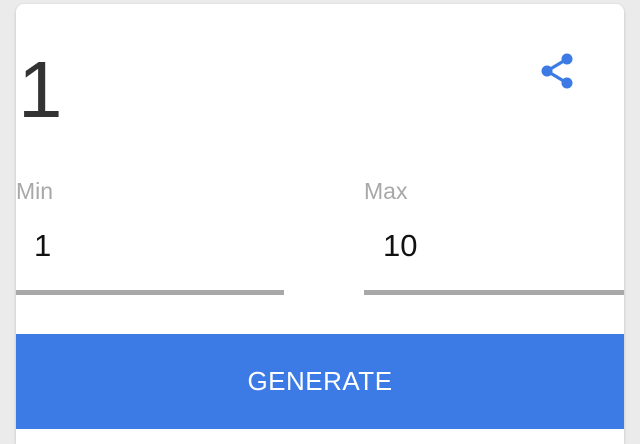 The height and width of the screenshot is (444, 640). What do you see at coordinates (40, 89) in the screenshot?
I see `generated-number: 1` at bounding box center [40, 89].